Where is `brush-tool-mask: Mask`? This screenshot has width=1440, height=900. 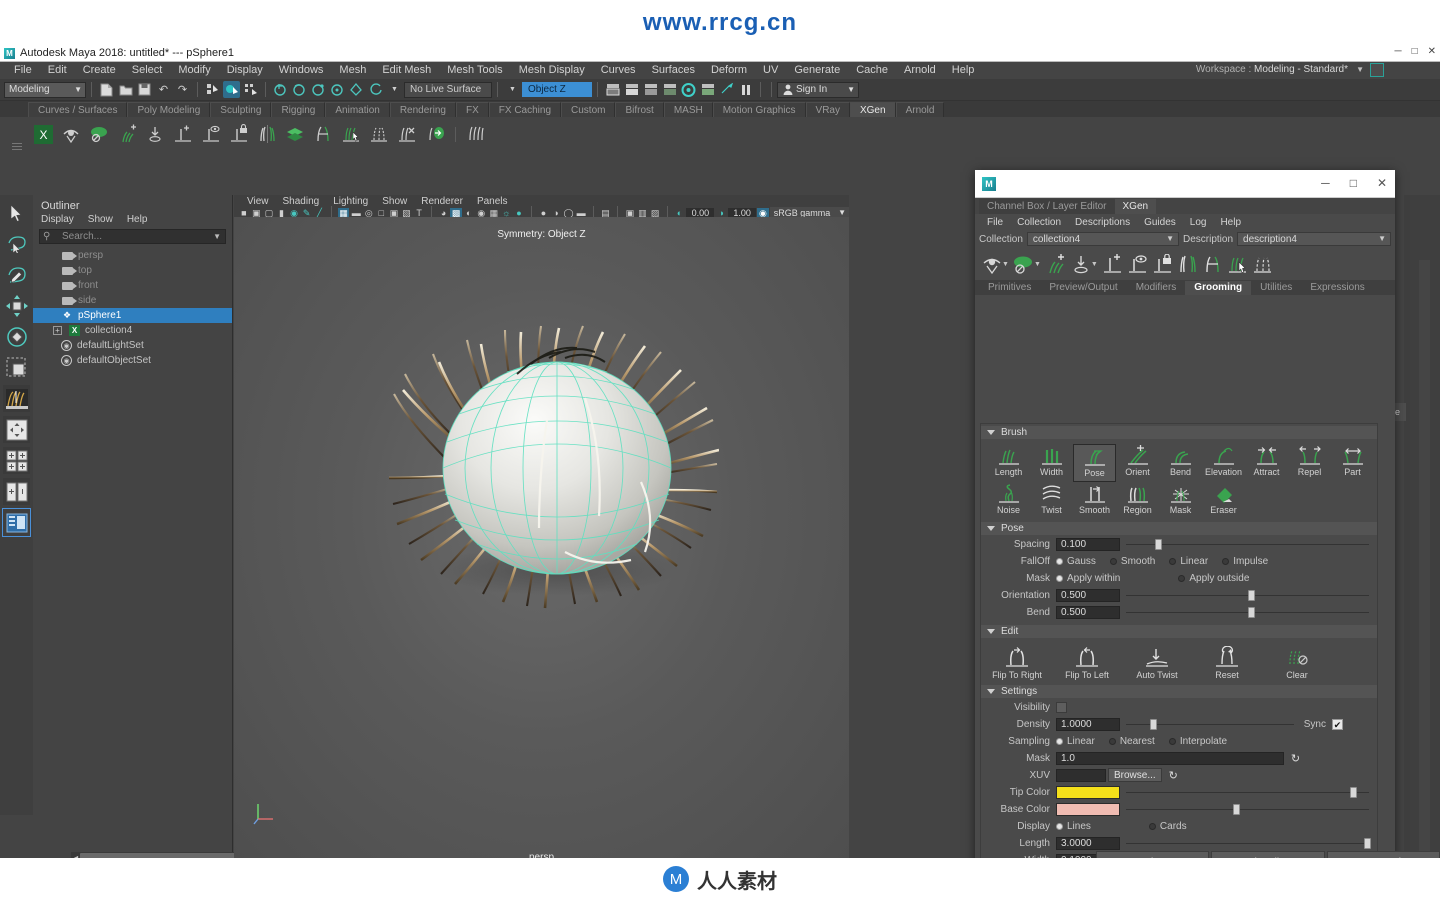
brush-tool-mask: Mask is located at coordinates (1180, 501).